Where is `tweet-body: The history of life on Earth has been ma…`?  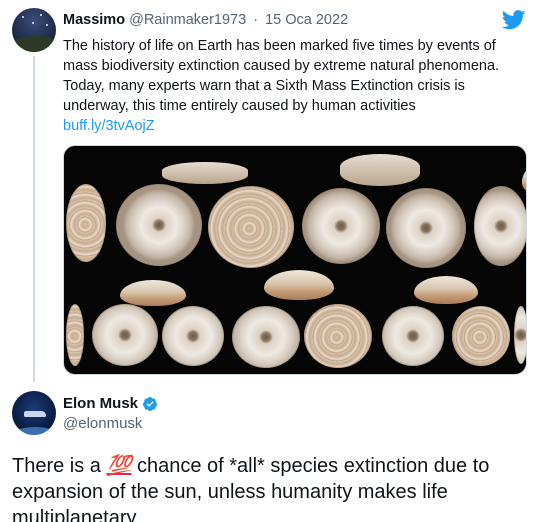 tweet-body: The history of life on Earth has been ma… is located at coordinates (281, 76).